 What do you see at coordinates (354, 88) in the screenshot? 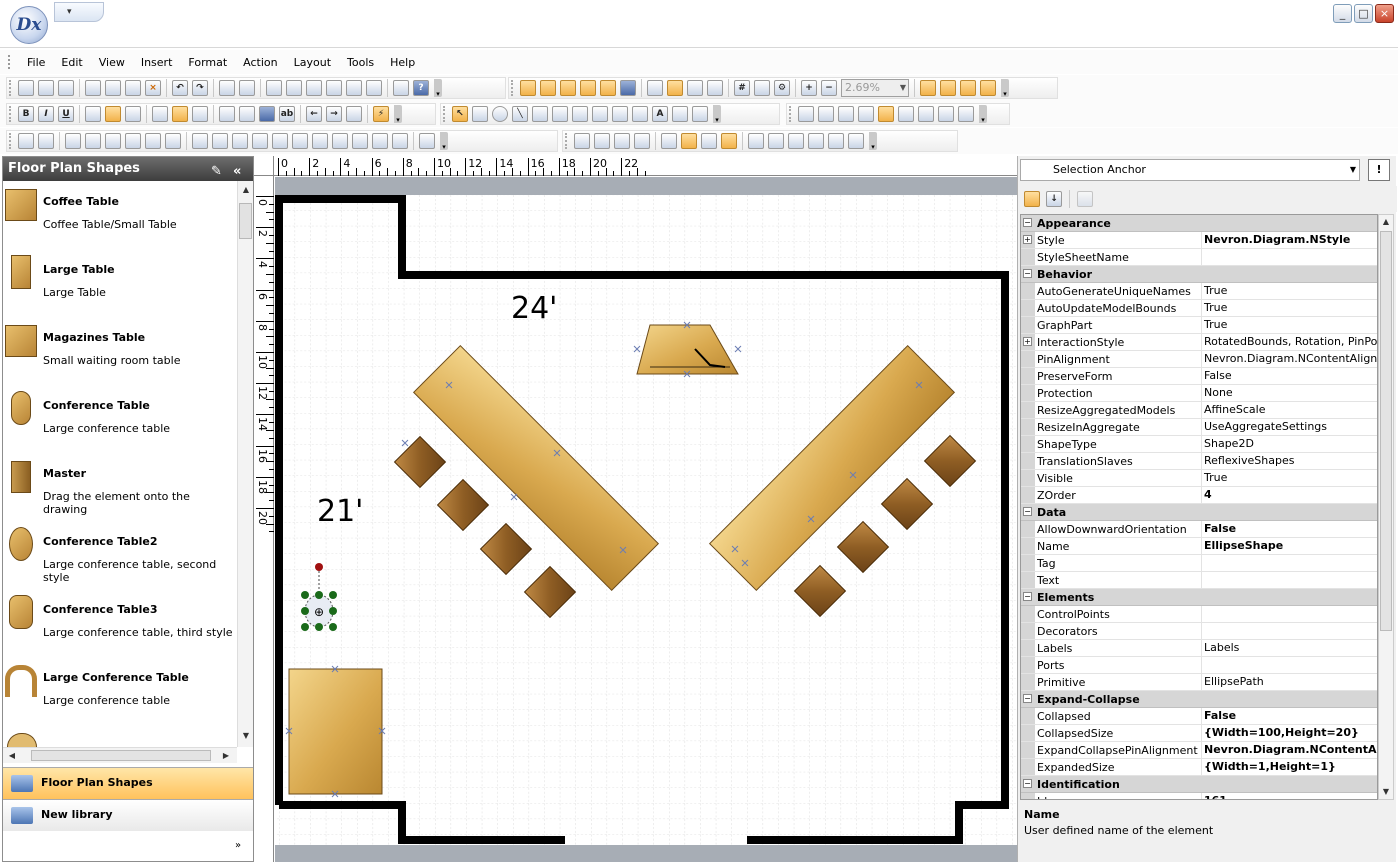
I see `export-vml-icon` at bounding box center [354, 88].